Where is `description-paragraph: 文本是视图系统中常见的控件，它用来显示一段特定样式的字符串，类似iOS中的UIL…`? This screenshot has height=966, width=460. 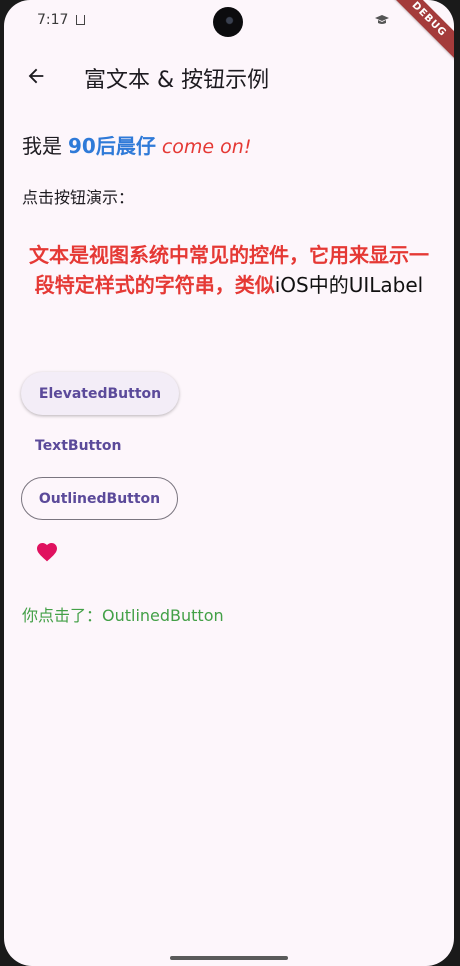
description-paragraph: 文本是视图系统中常见的控件，它用来显示一段特定样式的字符串，类似iOS中的UIL… is located at coordinates (229, 270).